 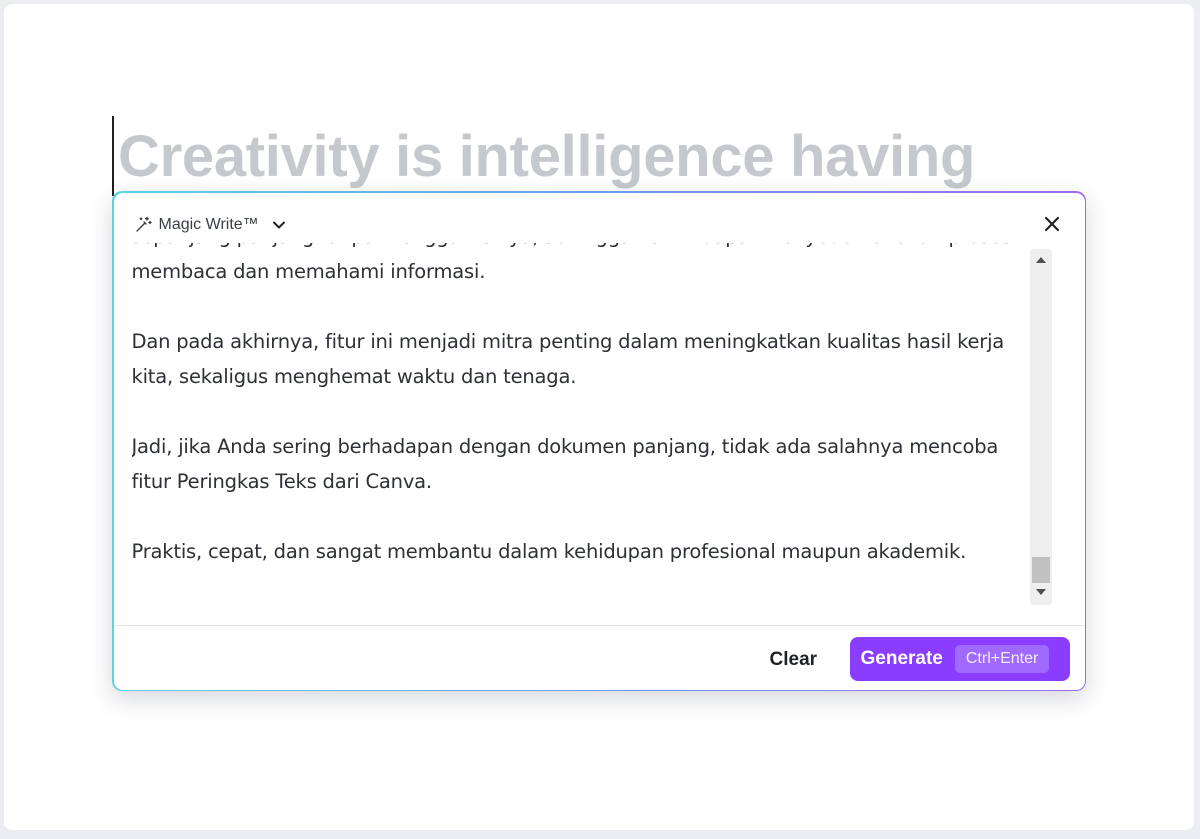 I want to click on generate-button: Generate Ctrl+Enter, so click(x=959, y=658).